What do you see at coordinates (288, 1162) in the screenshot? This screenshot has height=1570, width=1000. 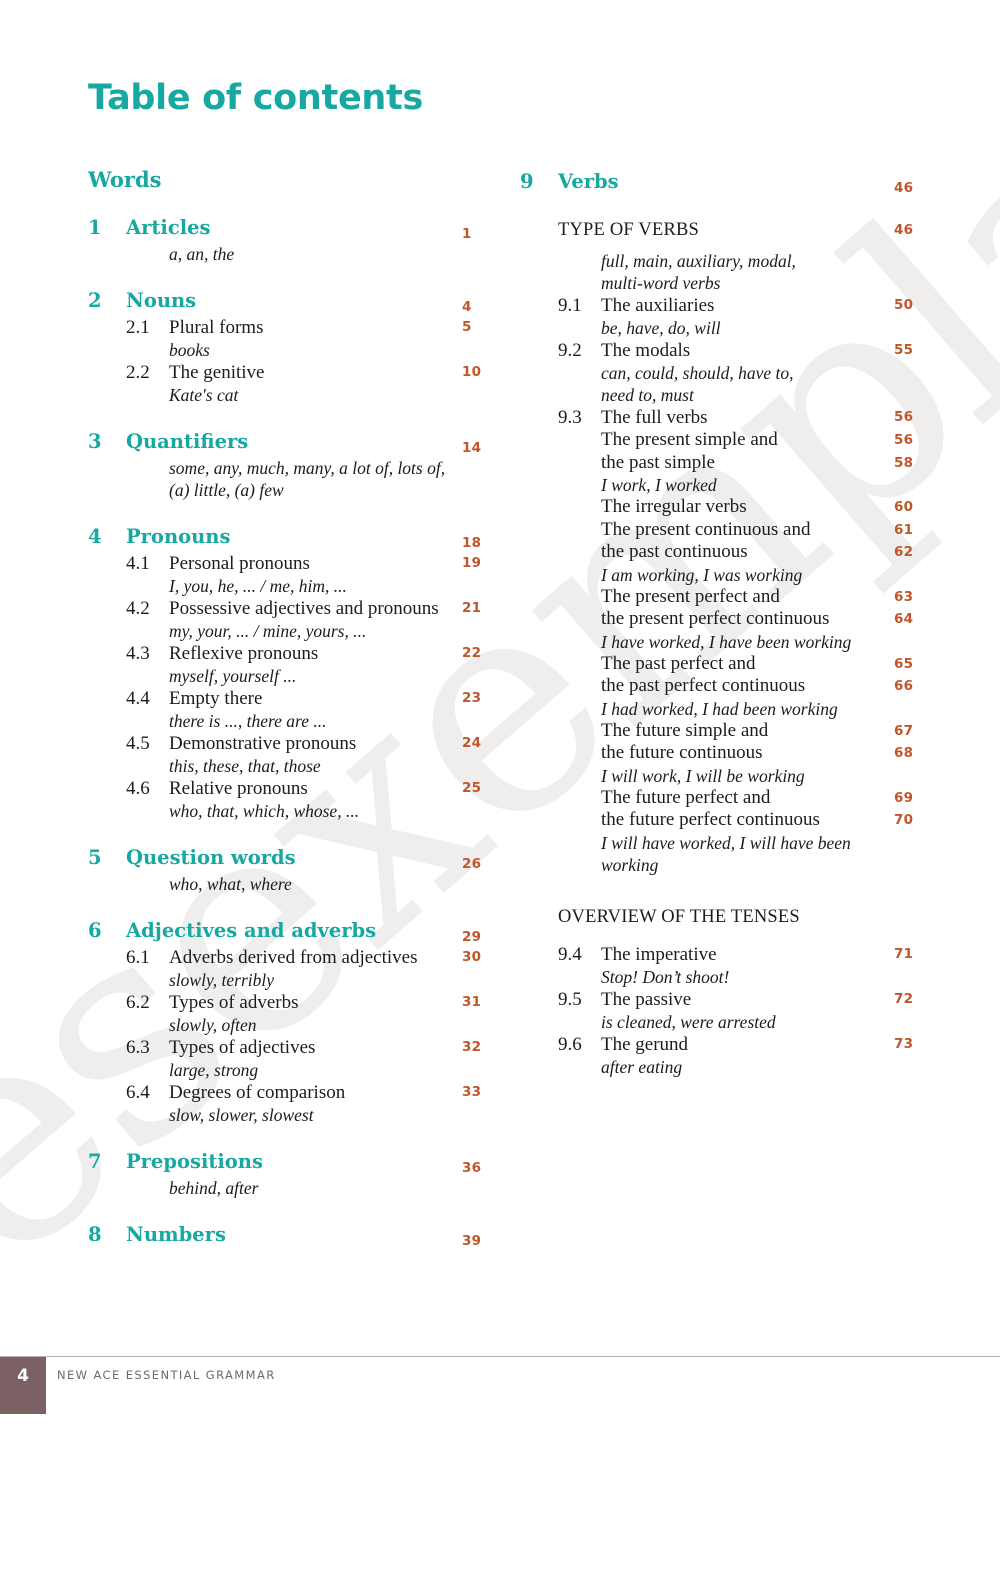 I see `chapter-row: 7 Prepositions 36` at bounding box center [288, 1162].